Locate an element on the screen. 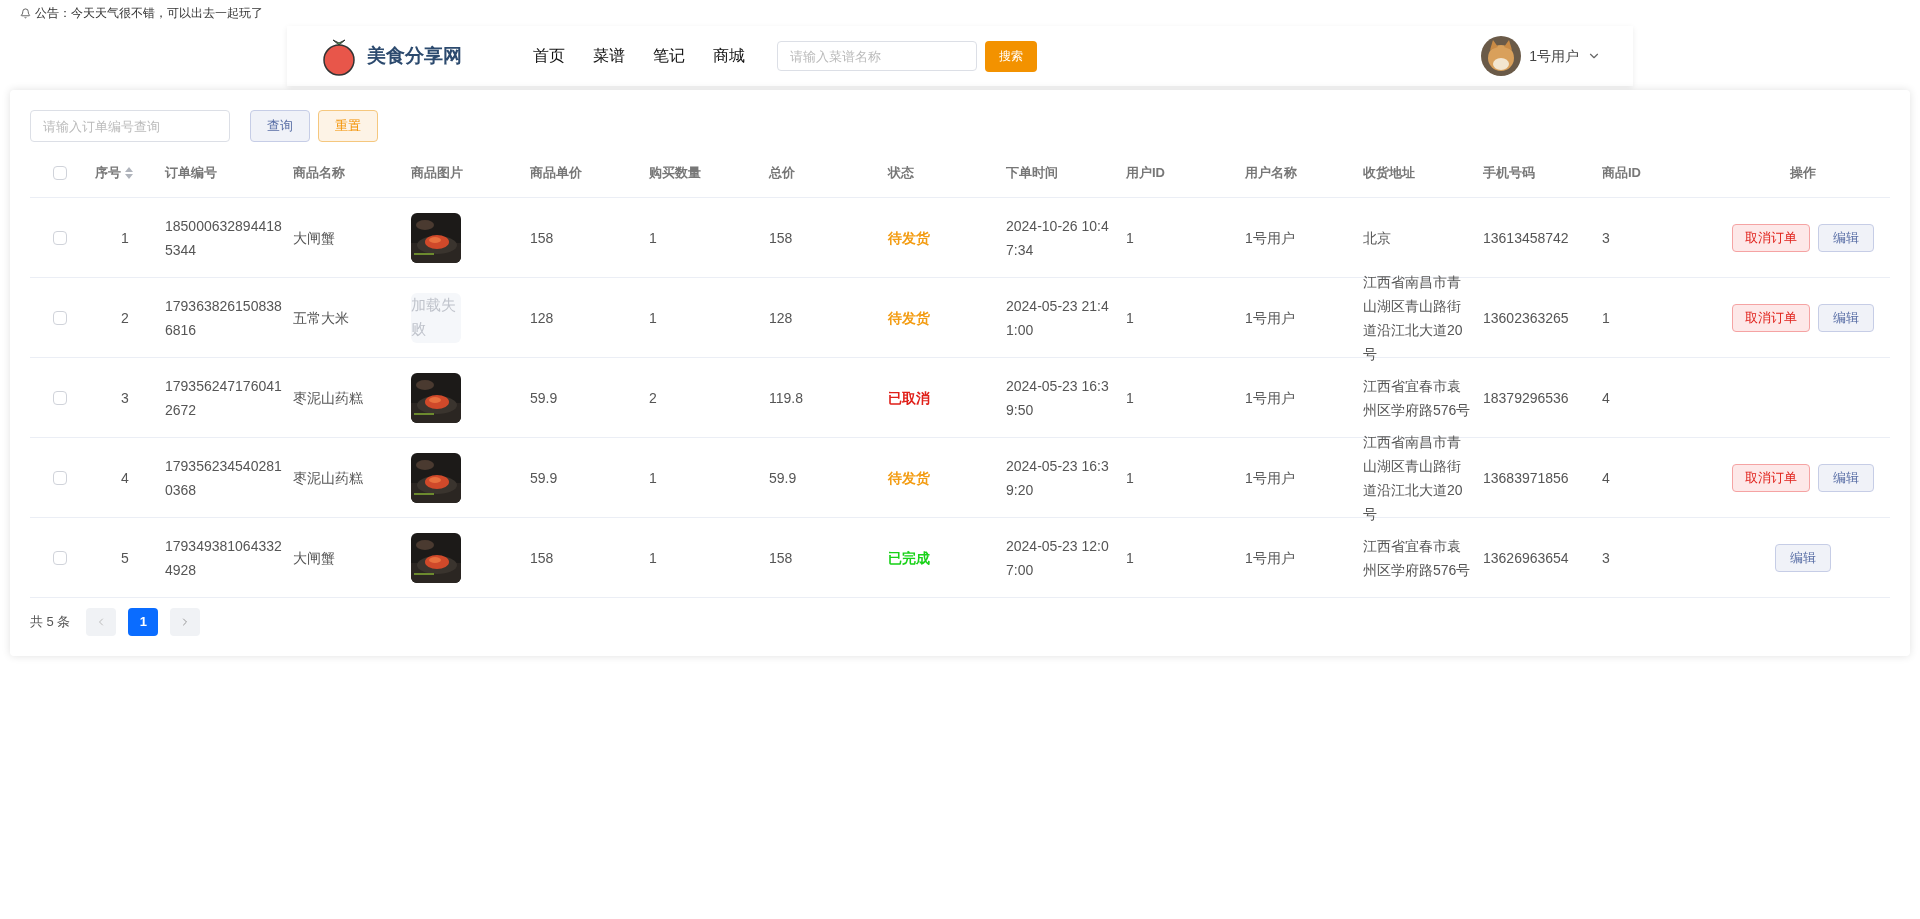  sort-icon is located at coordinates (129, 172).